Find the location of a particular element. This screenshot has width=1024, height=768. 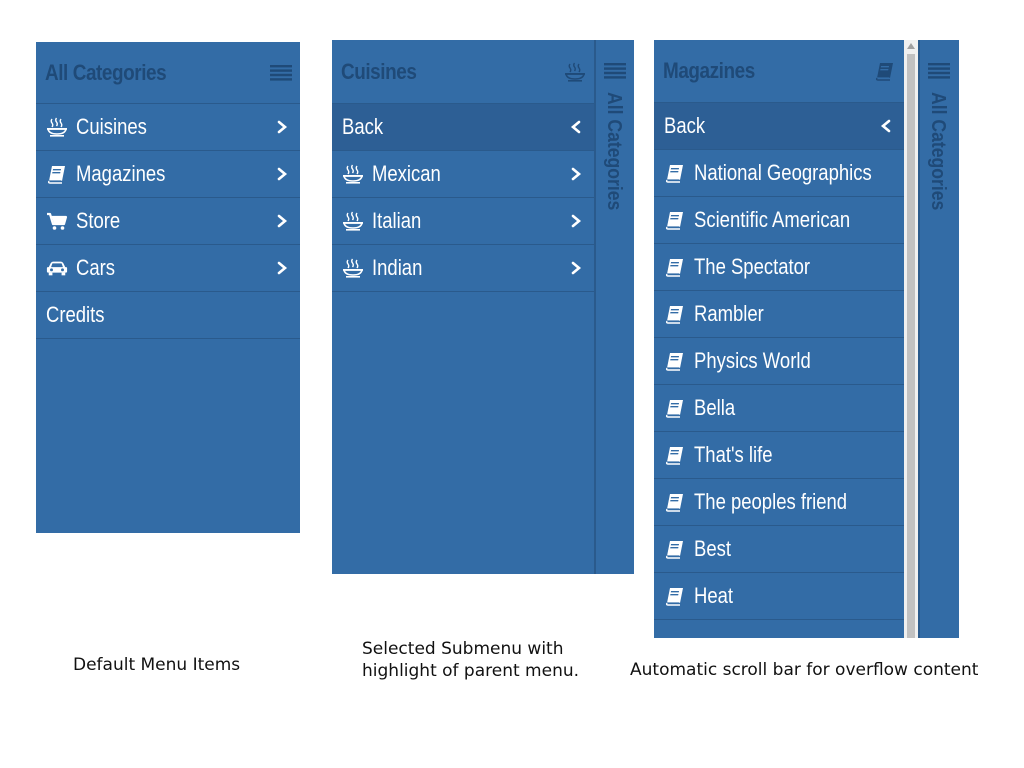

scroll-thumb is located at coordinates (911, 346).